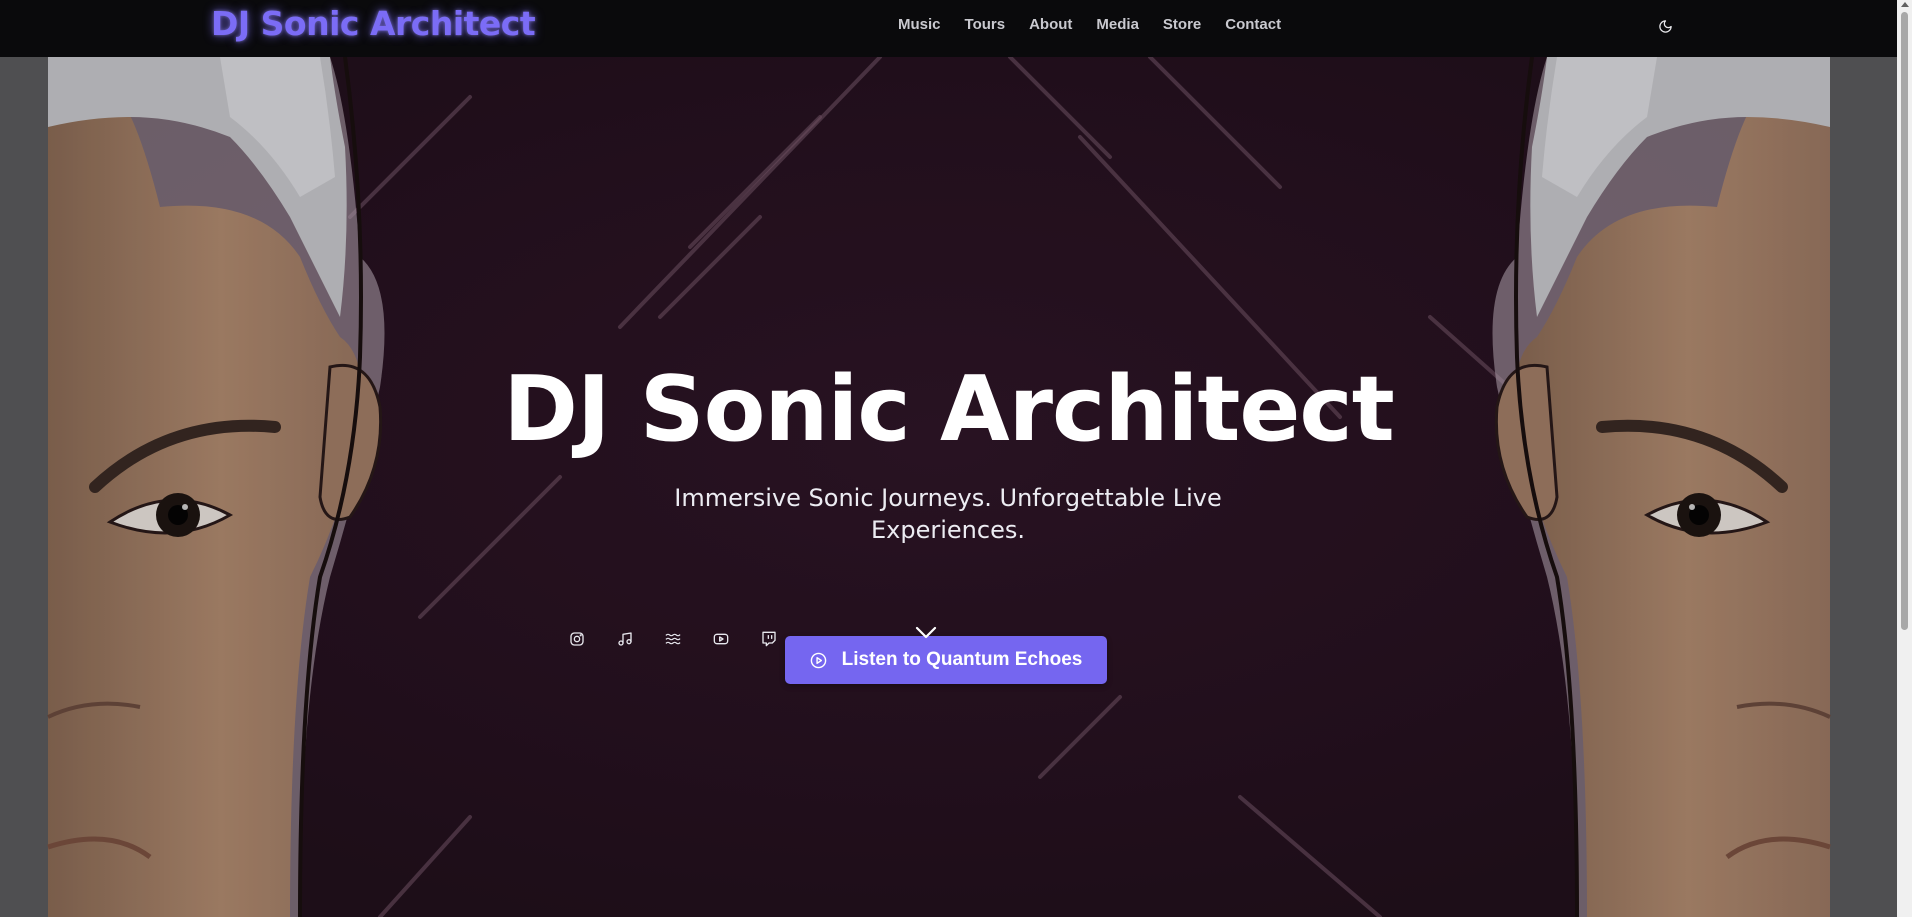  What do you see at coordinates (985, 24) in the screenshot?
I see `nav-link-tours: Tours` at bounding box center [985, 24].